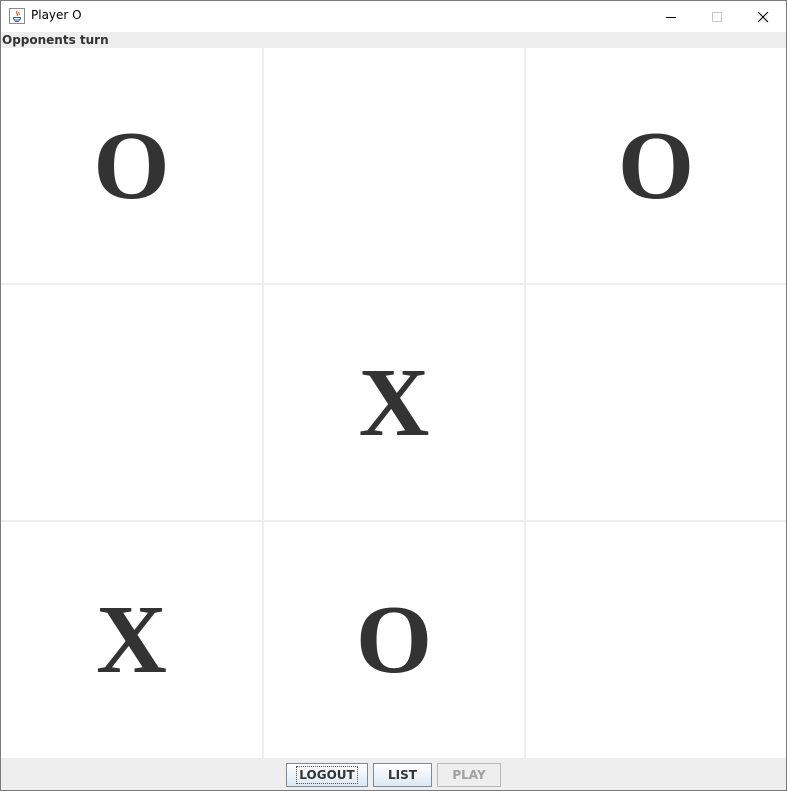 The width and height of the screenshot is (787, 791). I want to click on java-app-icon, so click(17, 16).